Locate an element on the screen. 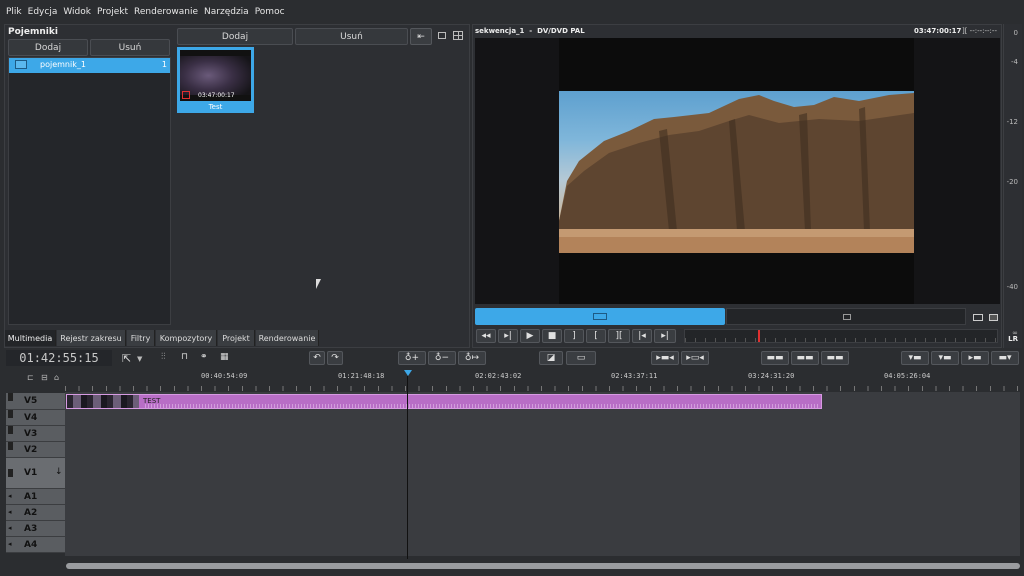 Image resolution: width=1024 pixels, height=576 pixels. viewer-timecode: 03:47:00:17 is located at coordinates (938, 31).